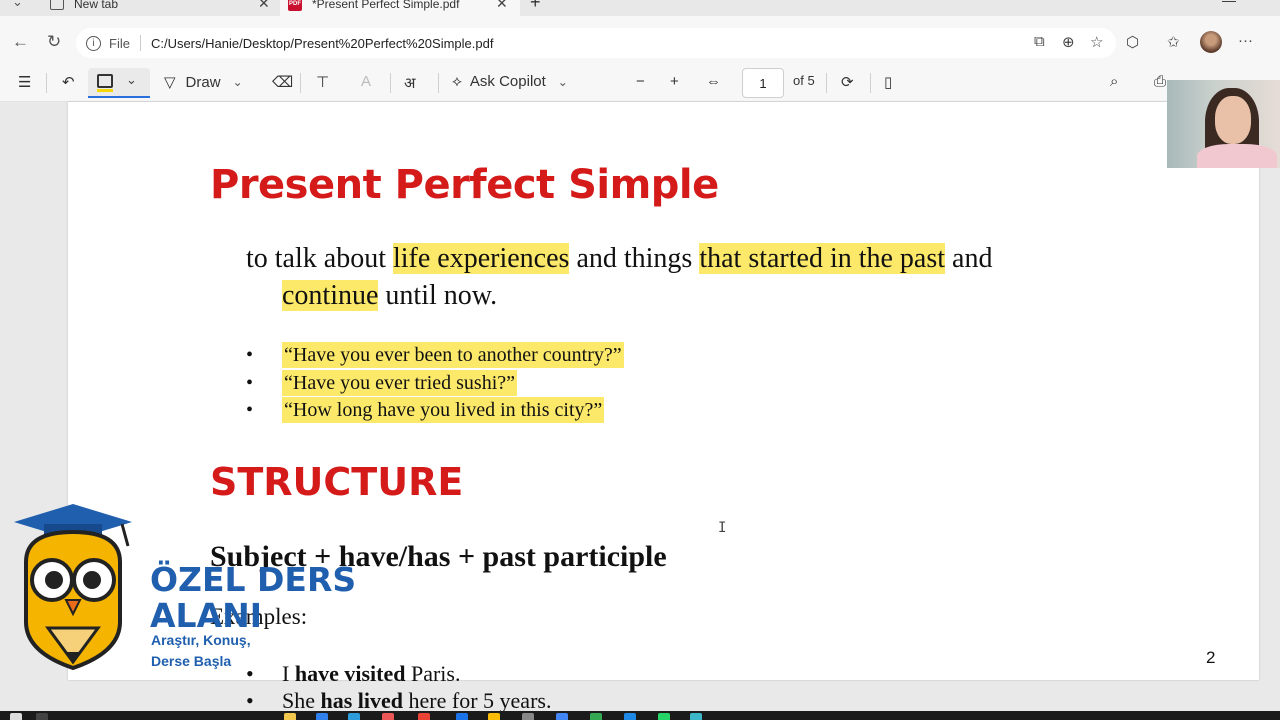 The image size is (1280, 720). I want to click on page-total: of 5, so click(804, 80).